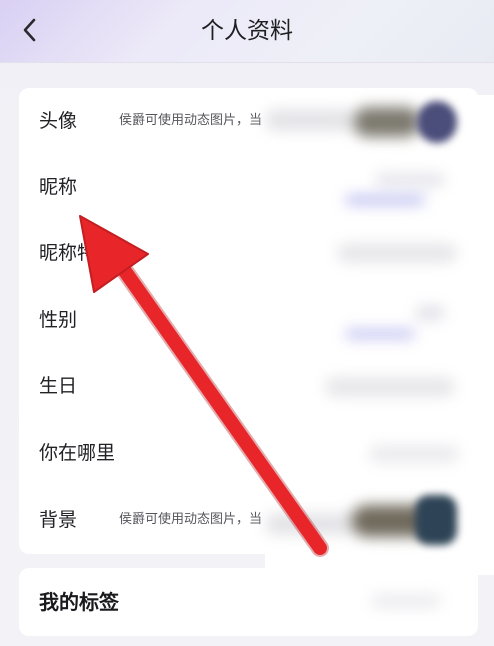 Image resolution: width=494 pixels, height=646 pixels. Describe the element at coordinates (387, 122) in the screenshot. I see `redacted-avatar-preview` at that location.